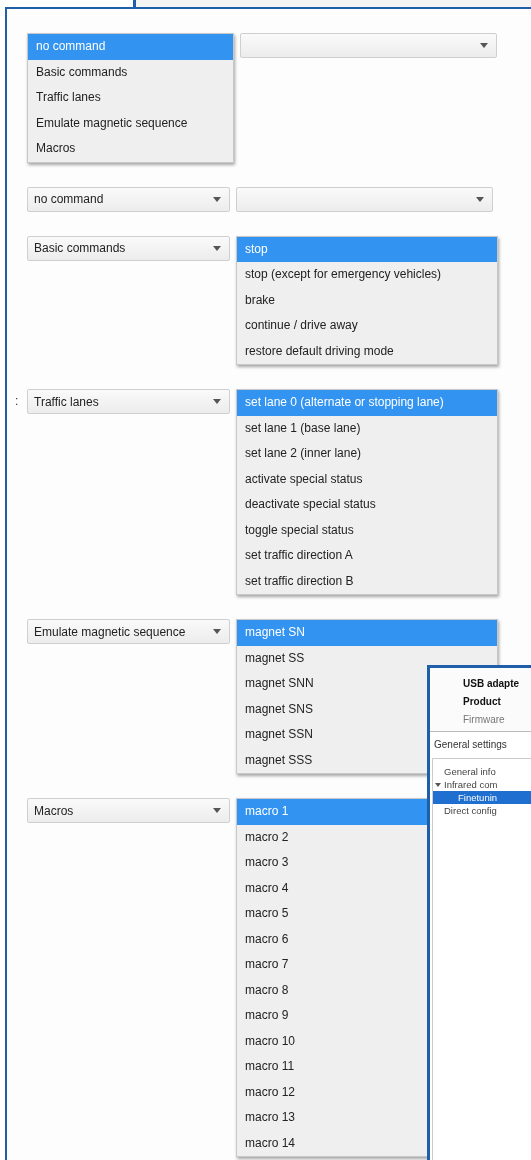  What do you see at coordinates (367, 326) in the screenshot?
I see `dropdown-option: continue / drive away` at bounding box center [367, 326].